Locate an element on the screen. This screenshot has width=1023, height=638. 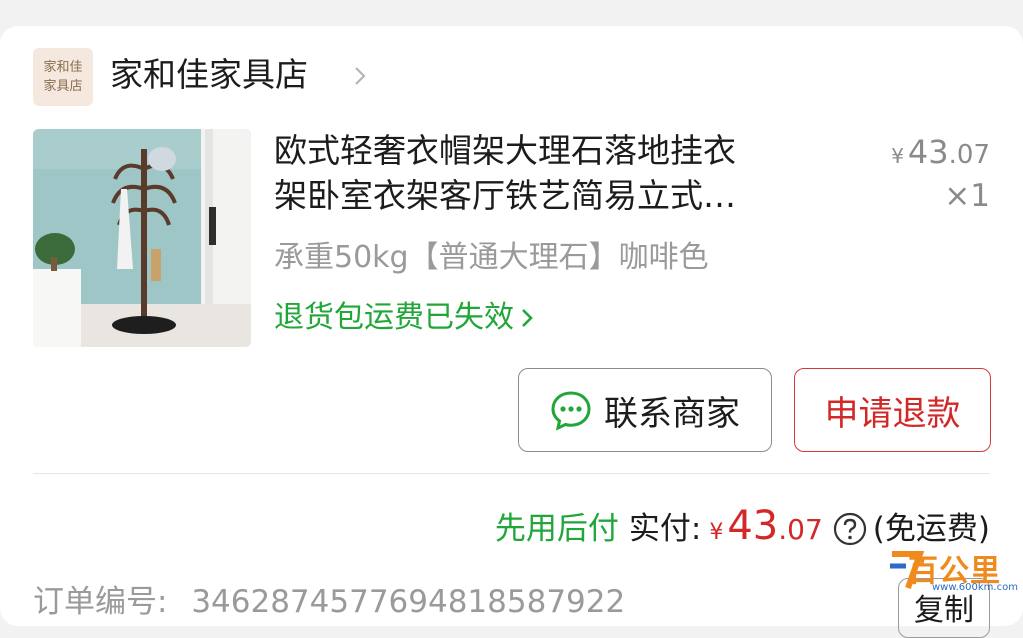
store-logo-line2: 家具店 is located at coordinates (63, 86).